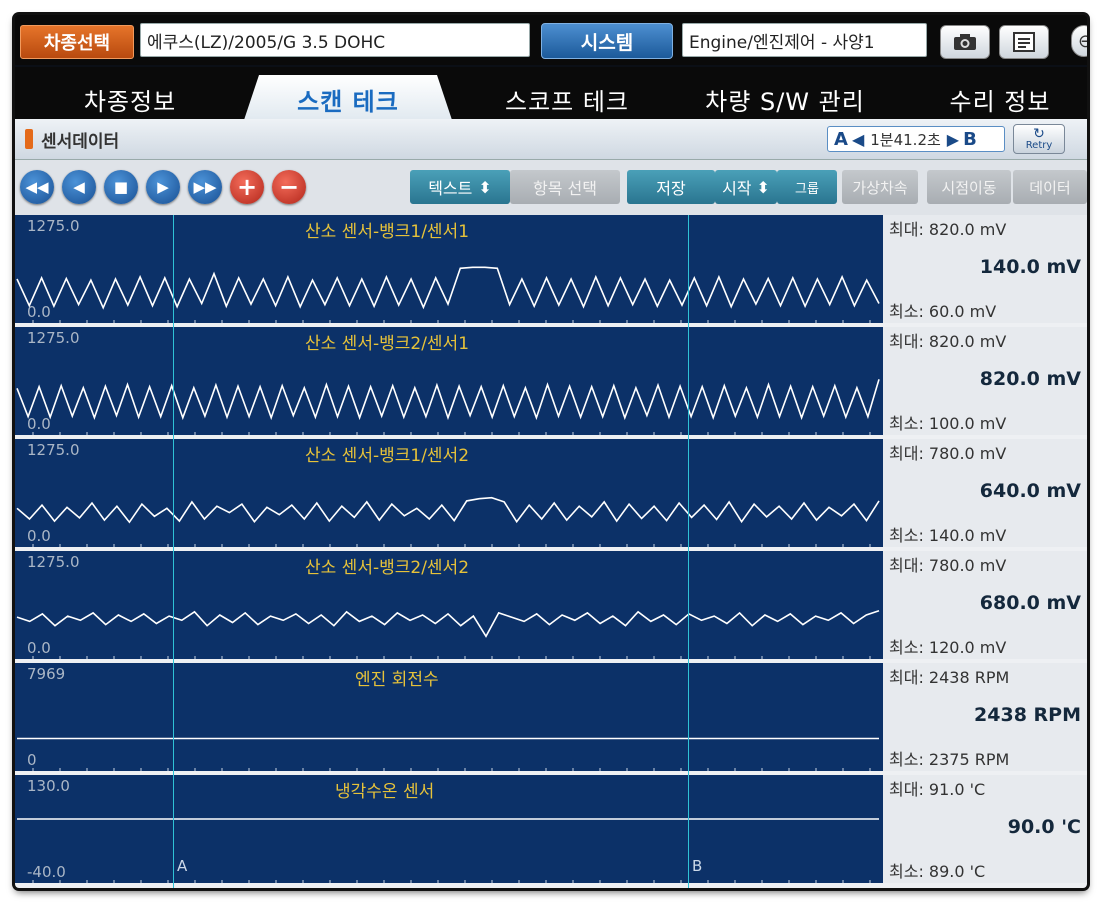  What do you see at coordinates (965, 42) in the screenshot?
I see `camera-icon` at bounding box center [965, 42].